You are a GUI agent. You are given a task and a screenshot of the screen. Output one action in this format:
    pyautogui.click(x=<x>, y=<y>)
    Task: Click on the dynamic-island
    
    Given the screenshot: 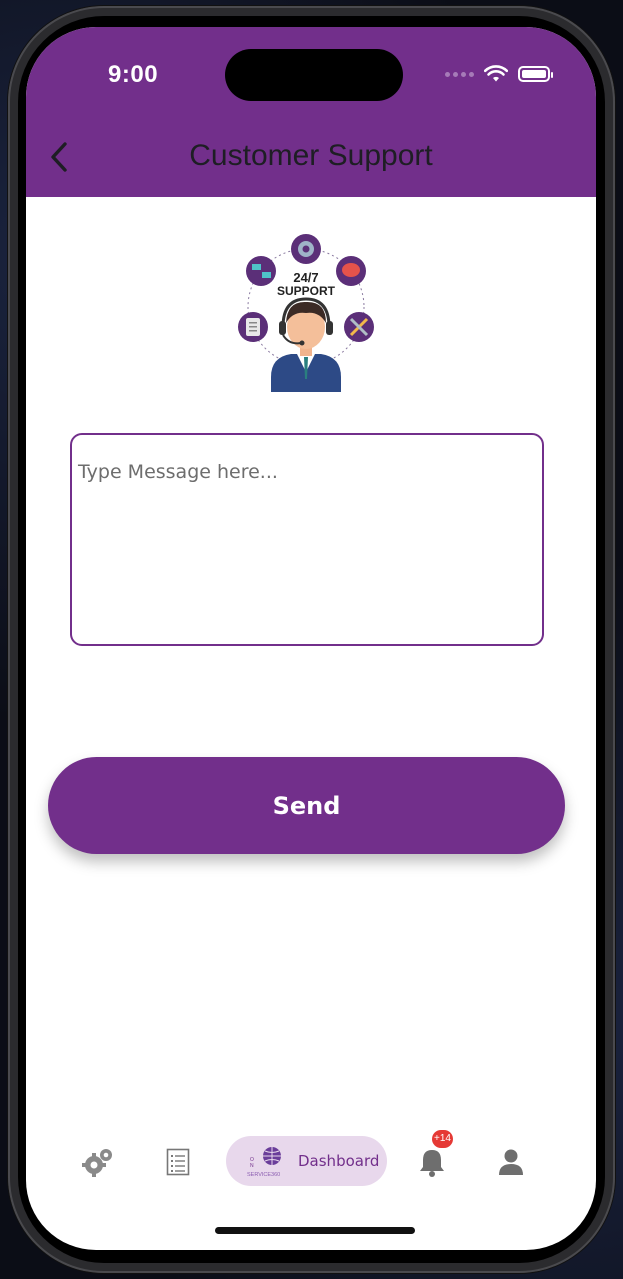 What is the action you would take?
    pyautogui.click(x=314, y=75)
    